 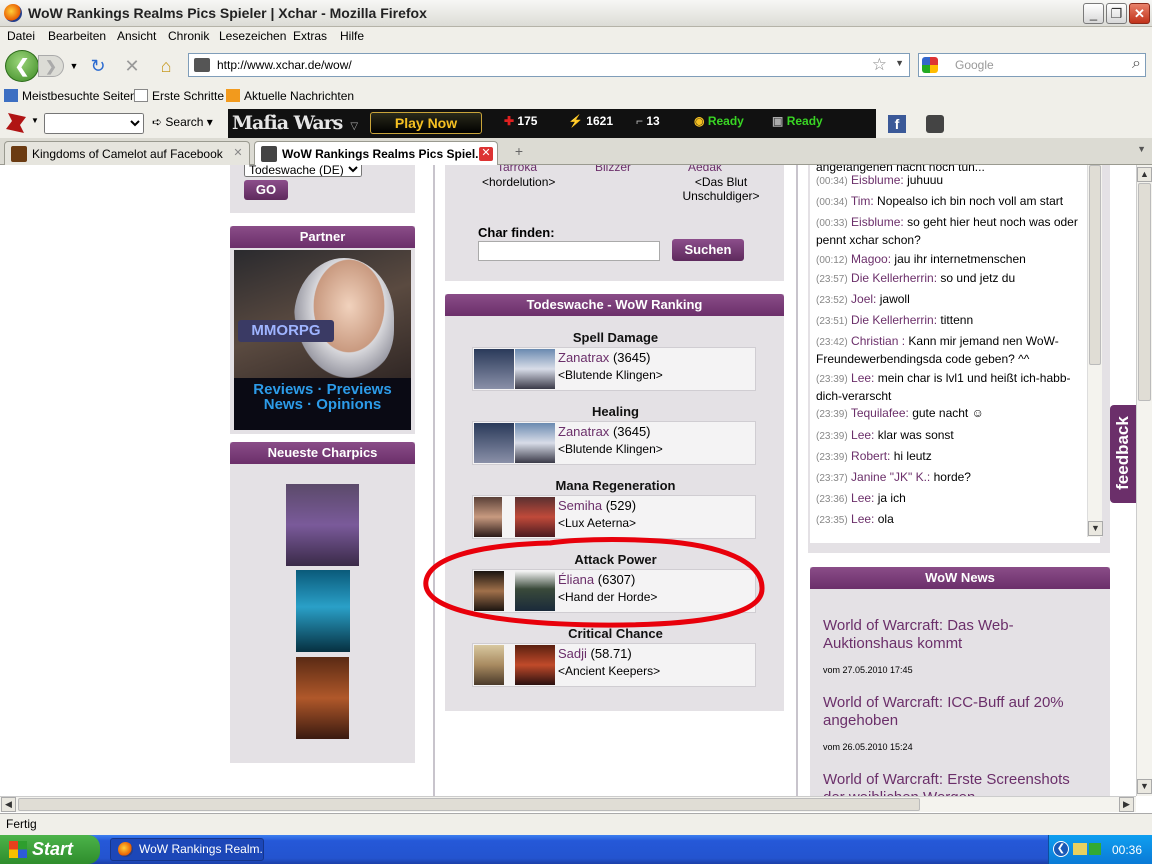 I want to click on search-icon: ⌕, so click(x=1136, y=64).